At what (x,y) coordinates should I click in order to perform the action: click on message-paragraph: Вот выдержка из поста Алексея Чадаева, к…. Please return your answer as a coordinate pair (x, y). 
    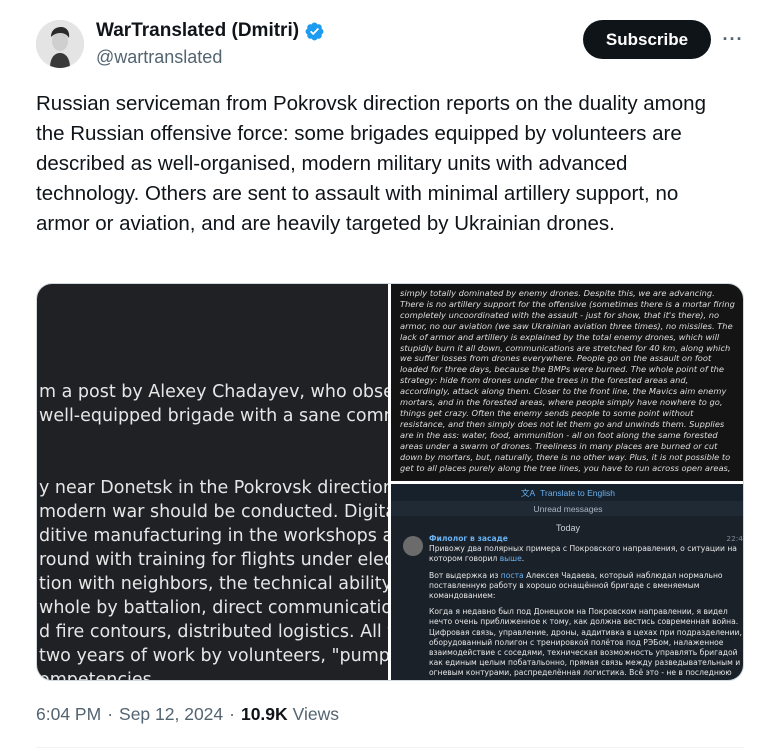
    Looking at the image, I should click on (586, 586).